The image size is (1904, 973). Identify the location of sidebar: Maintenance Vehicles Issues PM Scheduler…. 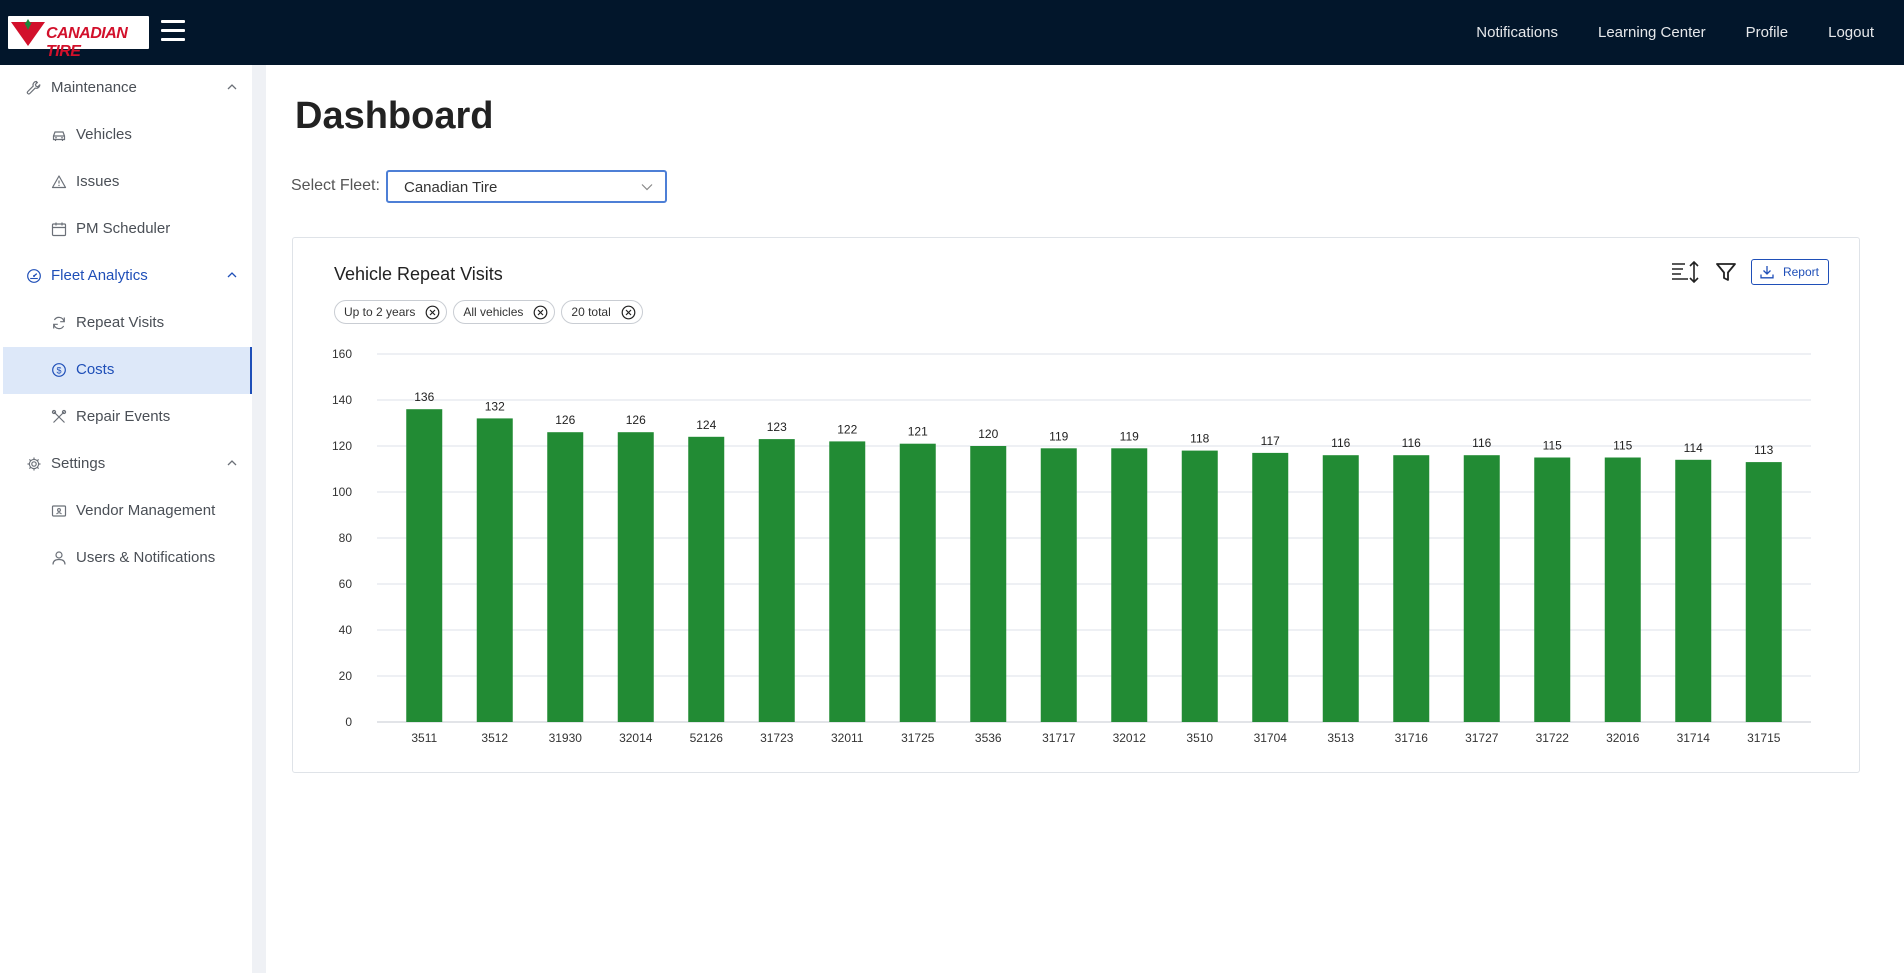
(126, 519).